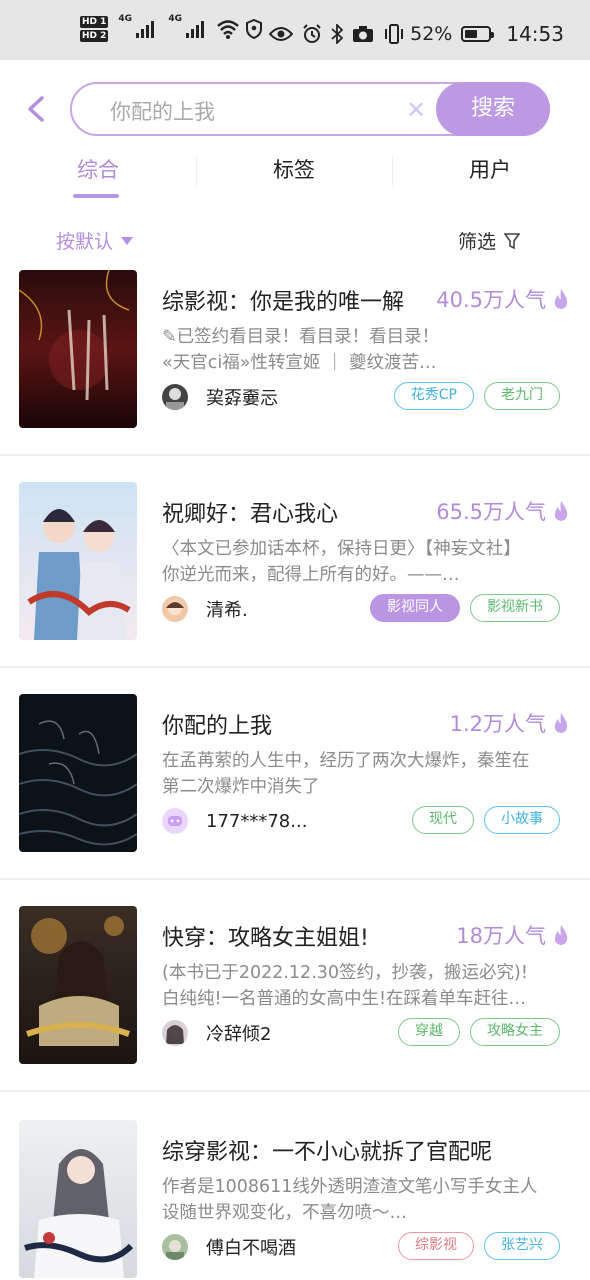 This screenshot has height=1280, width=590. Describe the element at coordinates (186, 26) in the screenshot. I see `signal-2-icon: 4G` at that location.